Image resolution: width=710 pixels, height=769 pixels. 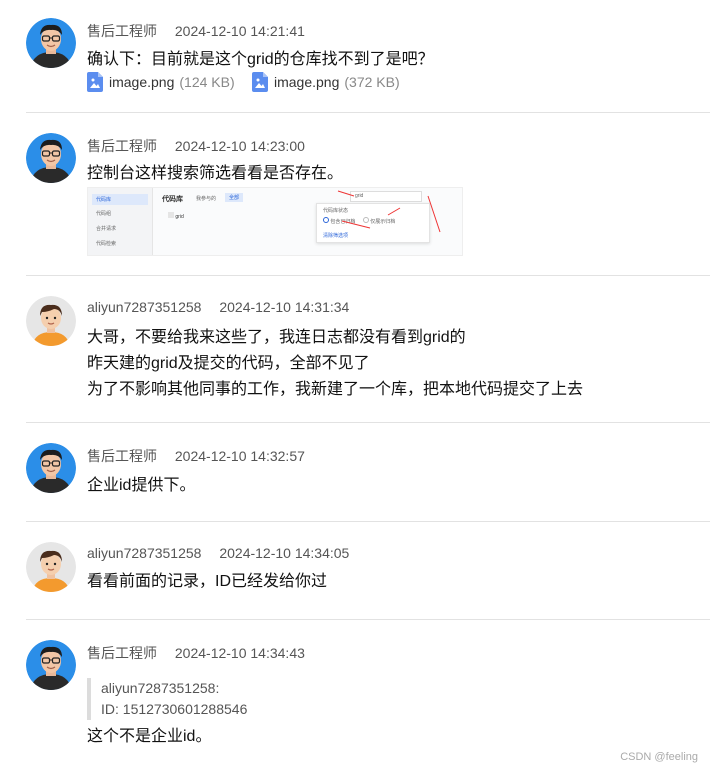 What do you see at coordinates (215, 173) in the screenshot?
I see `message-text: 控制台这样搜索筛选看看是否存在。` at bounding box center [215, 173].